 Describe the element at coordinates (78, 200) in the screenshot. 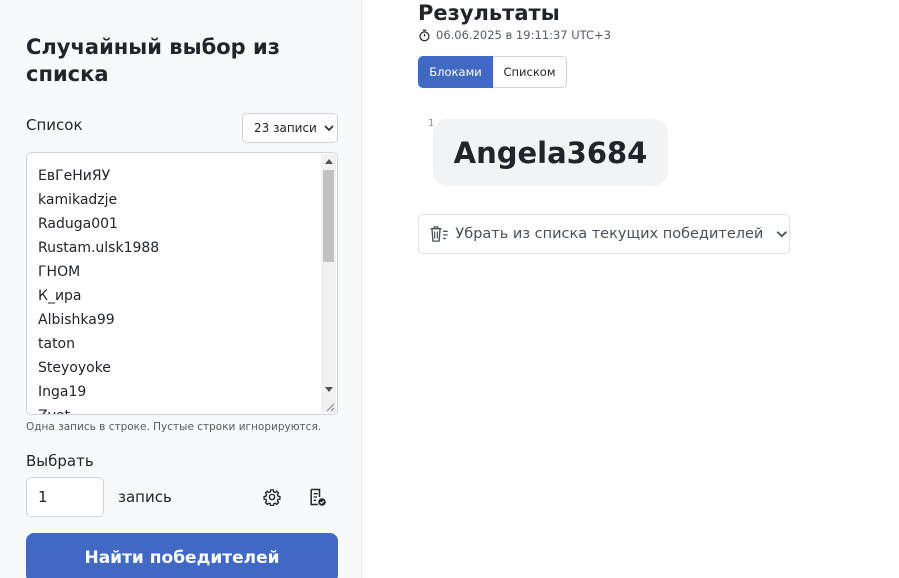

I see `list-item: kamikadzje` at that location.